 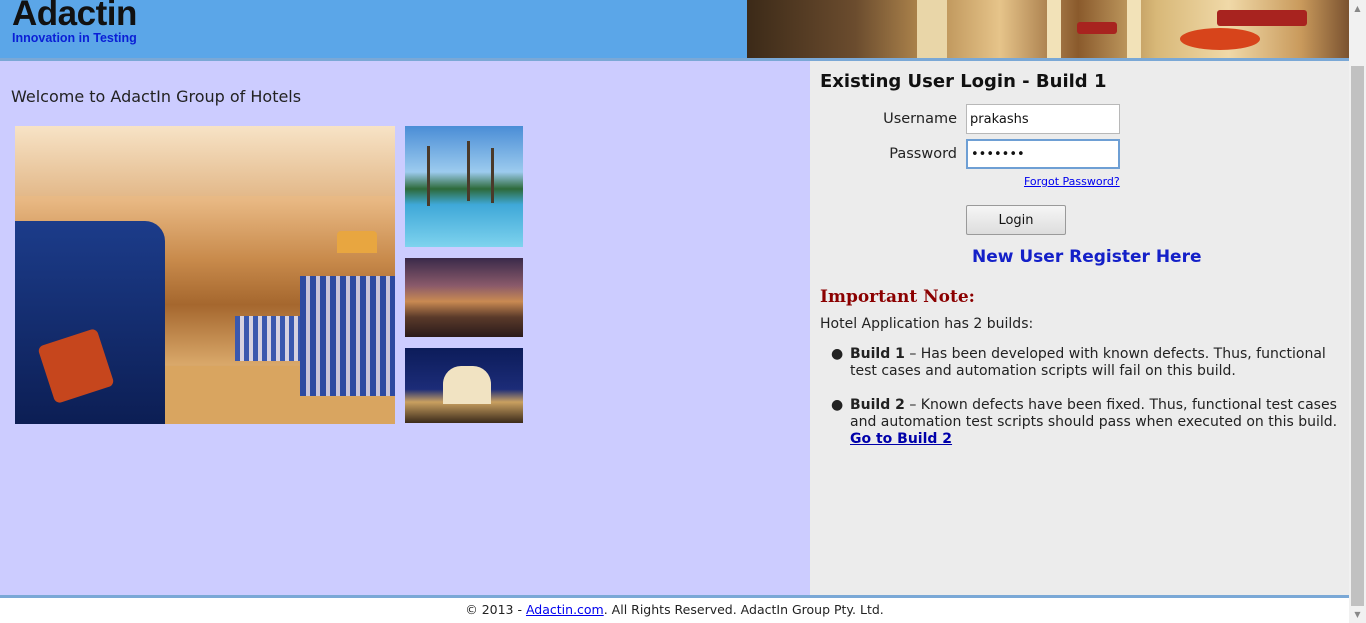 What do you see at coordinates (1048, 29) in the screenshot?
I see `header-hotel-lobby-image` at bounding box center [1048, 29].